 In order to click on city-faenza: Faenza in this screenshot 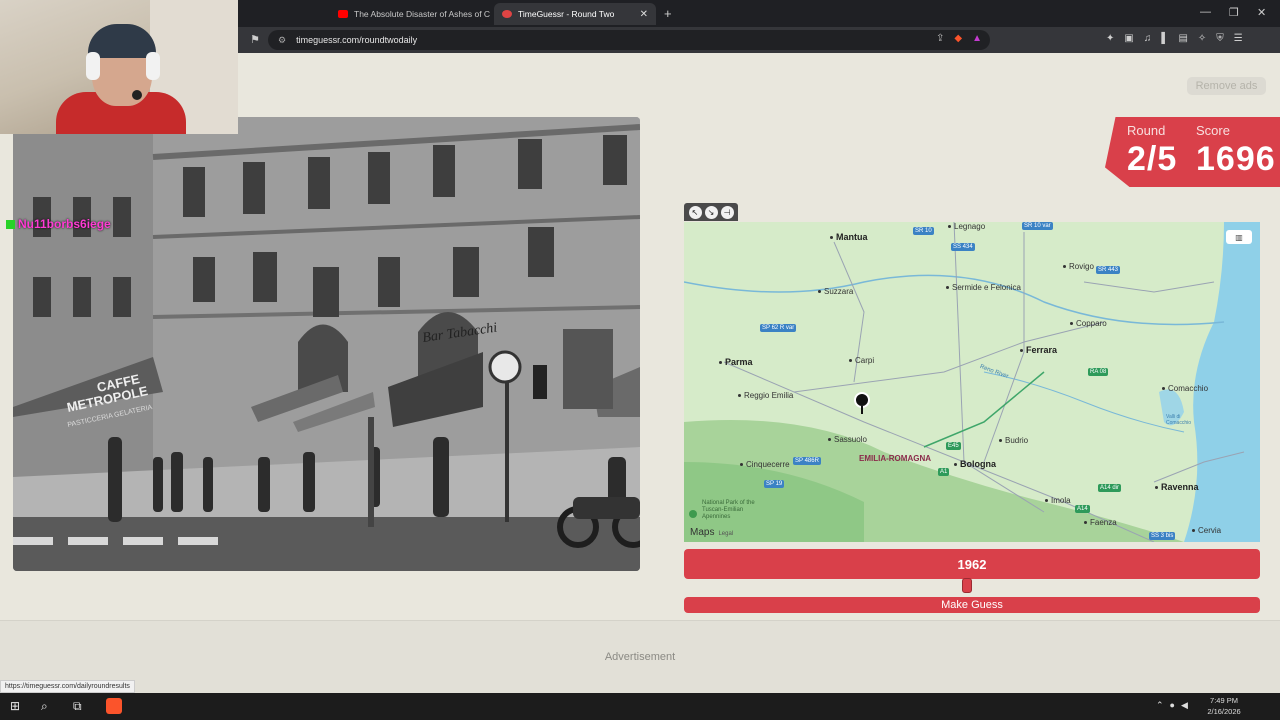, I will do `click(1100, 522)`.